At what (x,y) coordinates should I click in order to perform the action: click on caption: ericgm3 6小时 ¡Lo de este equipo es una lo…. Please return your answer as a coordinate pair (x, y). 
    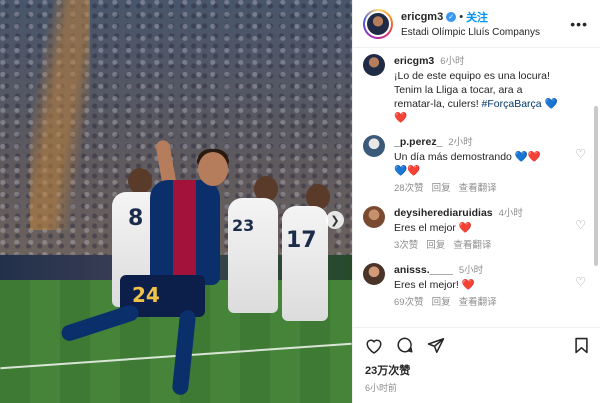
    Looking at the image, I should click on (476, 89).